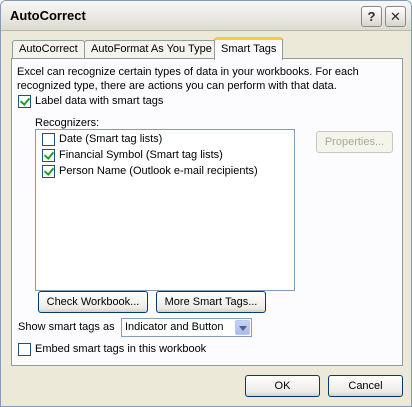 The width and height of the screenshot is (412, 407). I want to click on recognizer-item-financial-symbol: Financial Symbol (Smart tag lists), so click(132, 156).